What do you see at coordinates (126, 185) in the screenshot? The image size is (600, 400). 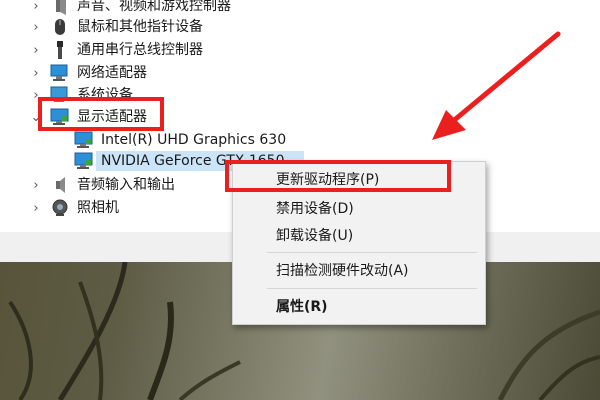 I see `tree-item-label: 音频输入和输出` at bounding box center [126, 185].